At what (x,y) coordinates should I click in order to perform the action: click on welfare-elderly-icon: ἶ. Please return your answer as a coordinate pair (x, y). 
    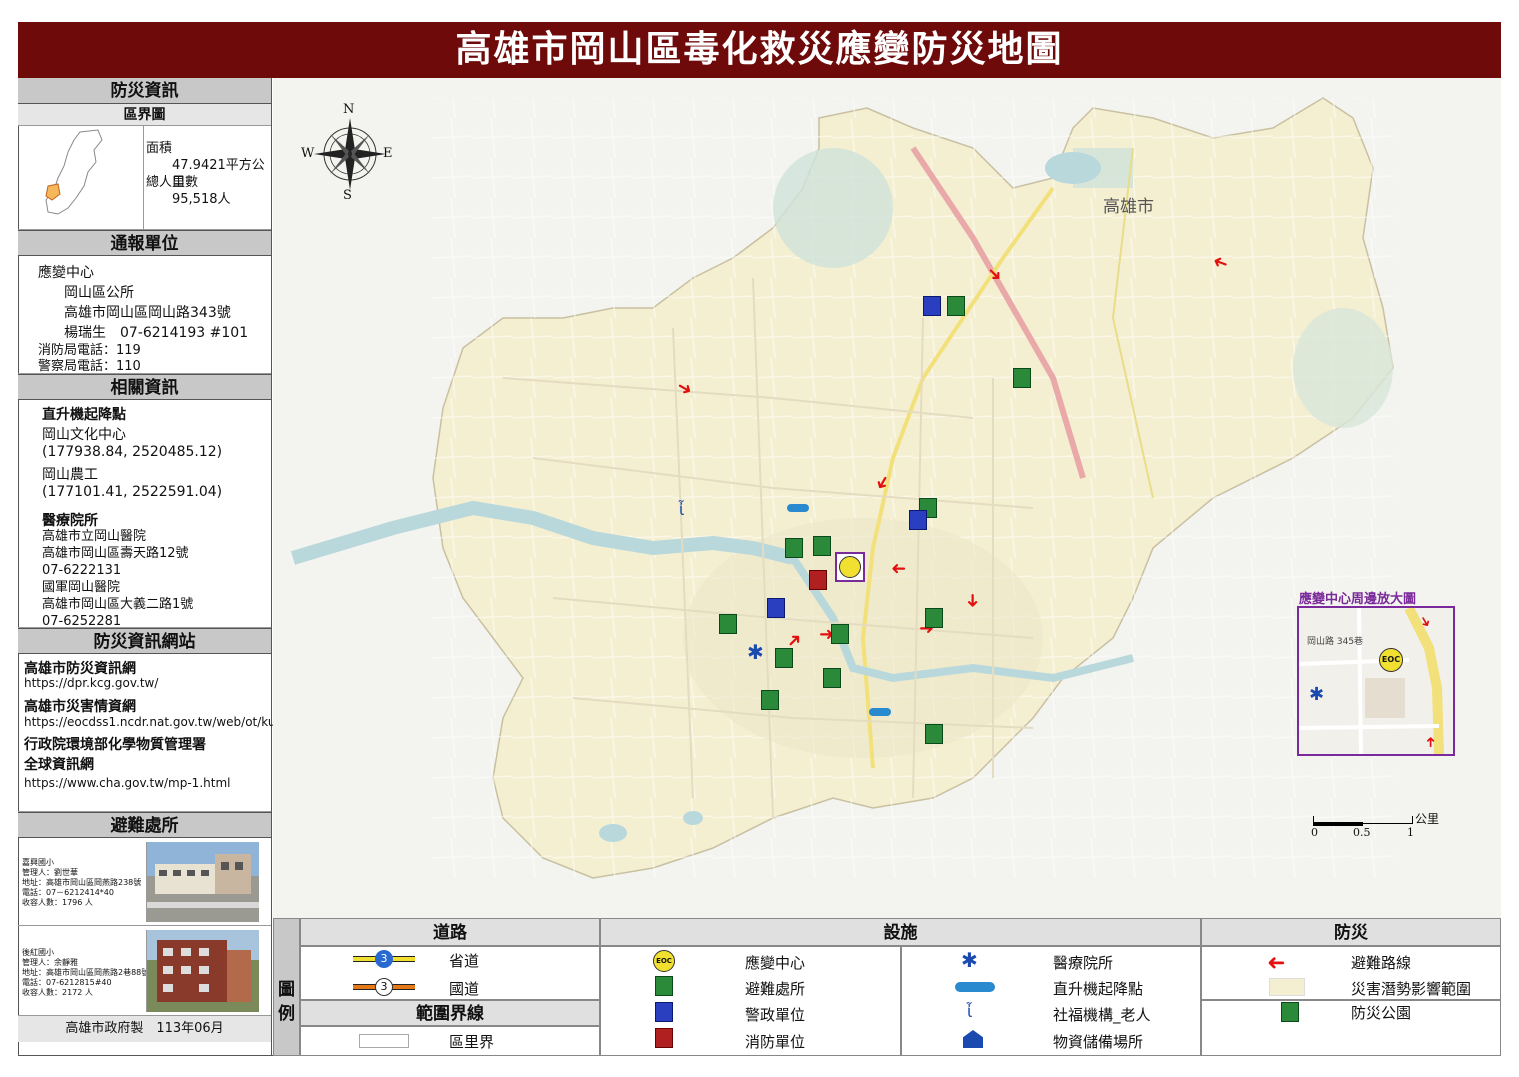
    Looking at the image, I should click on (681, 509).